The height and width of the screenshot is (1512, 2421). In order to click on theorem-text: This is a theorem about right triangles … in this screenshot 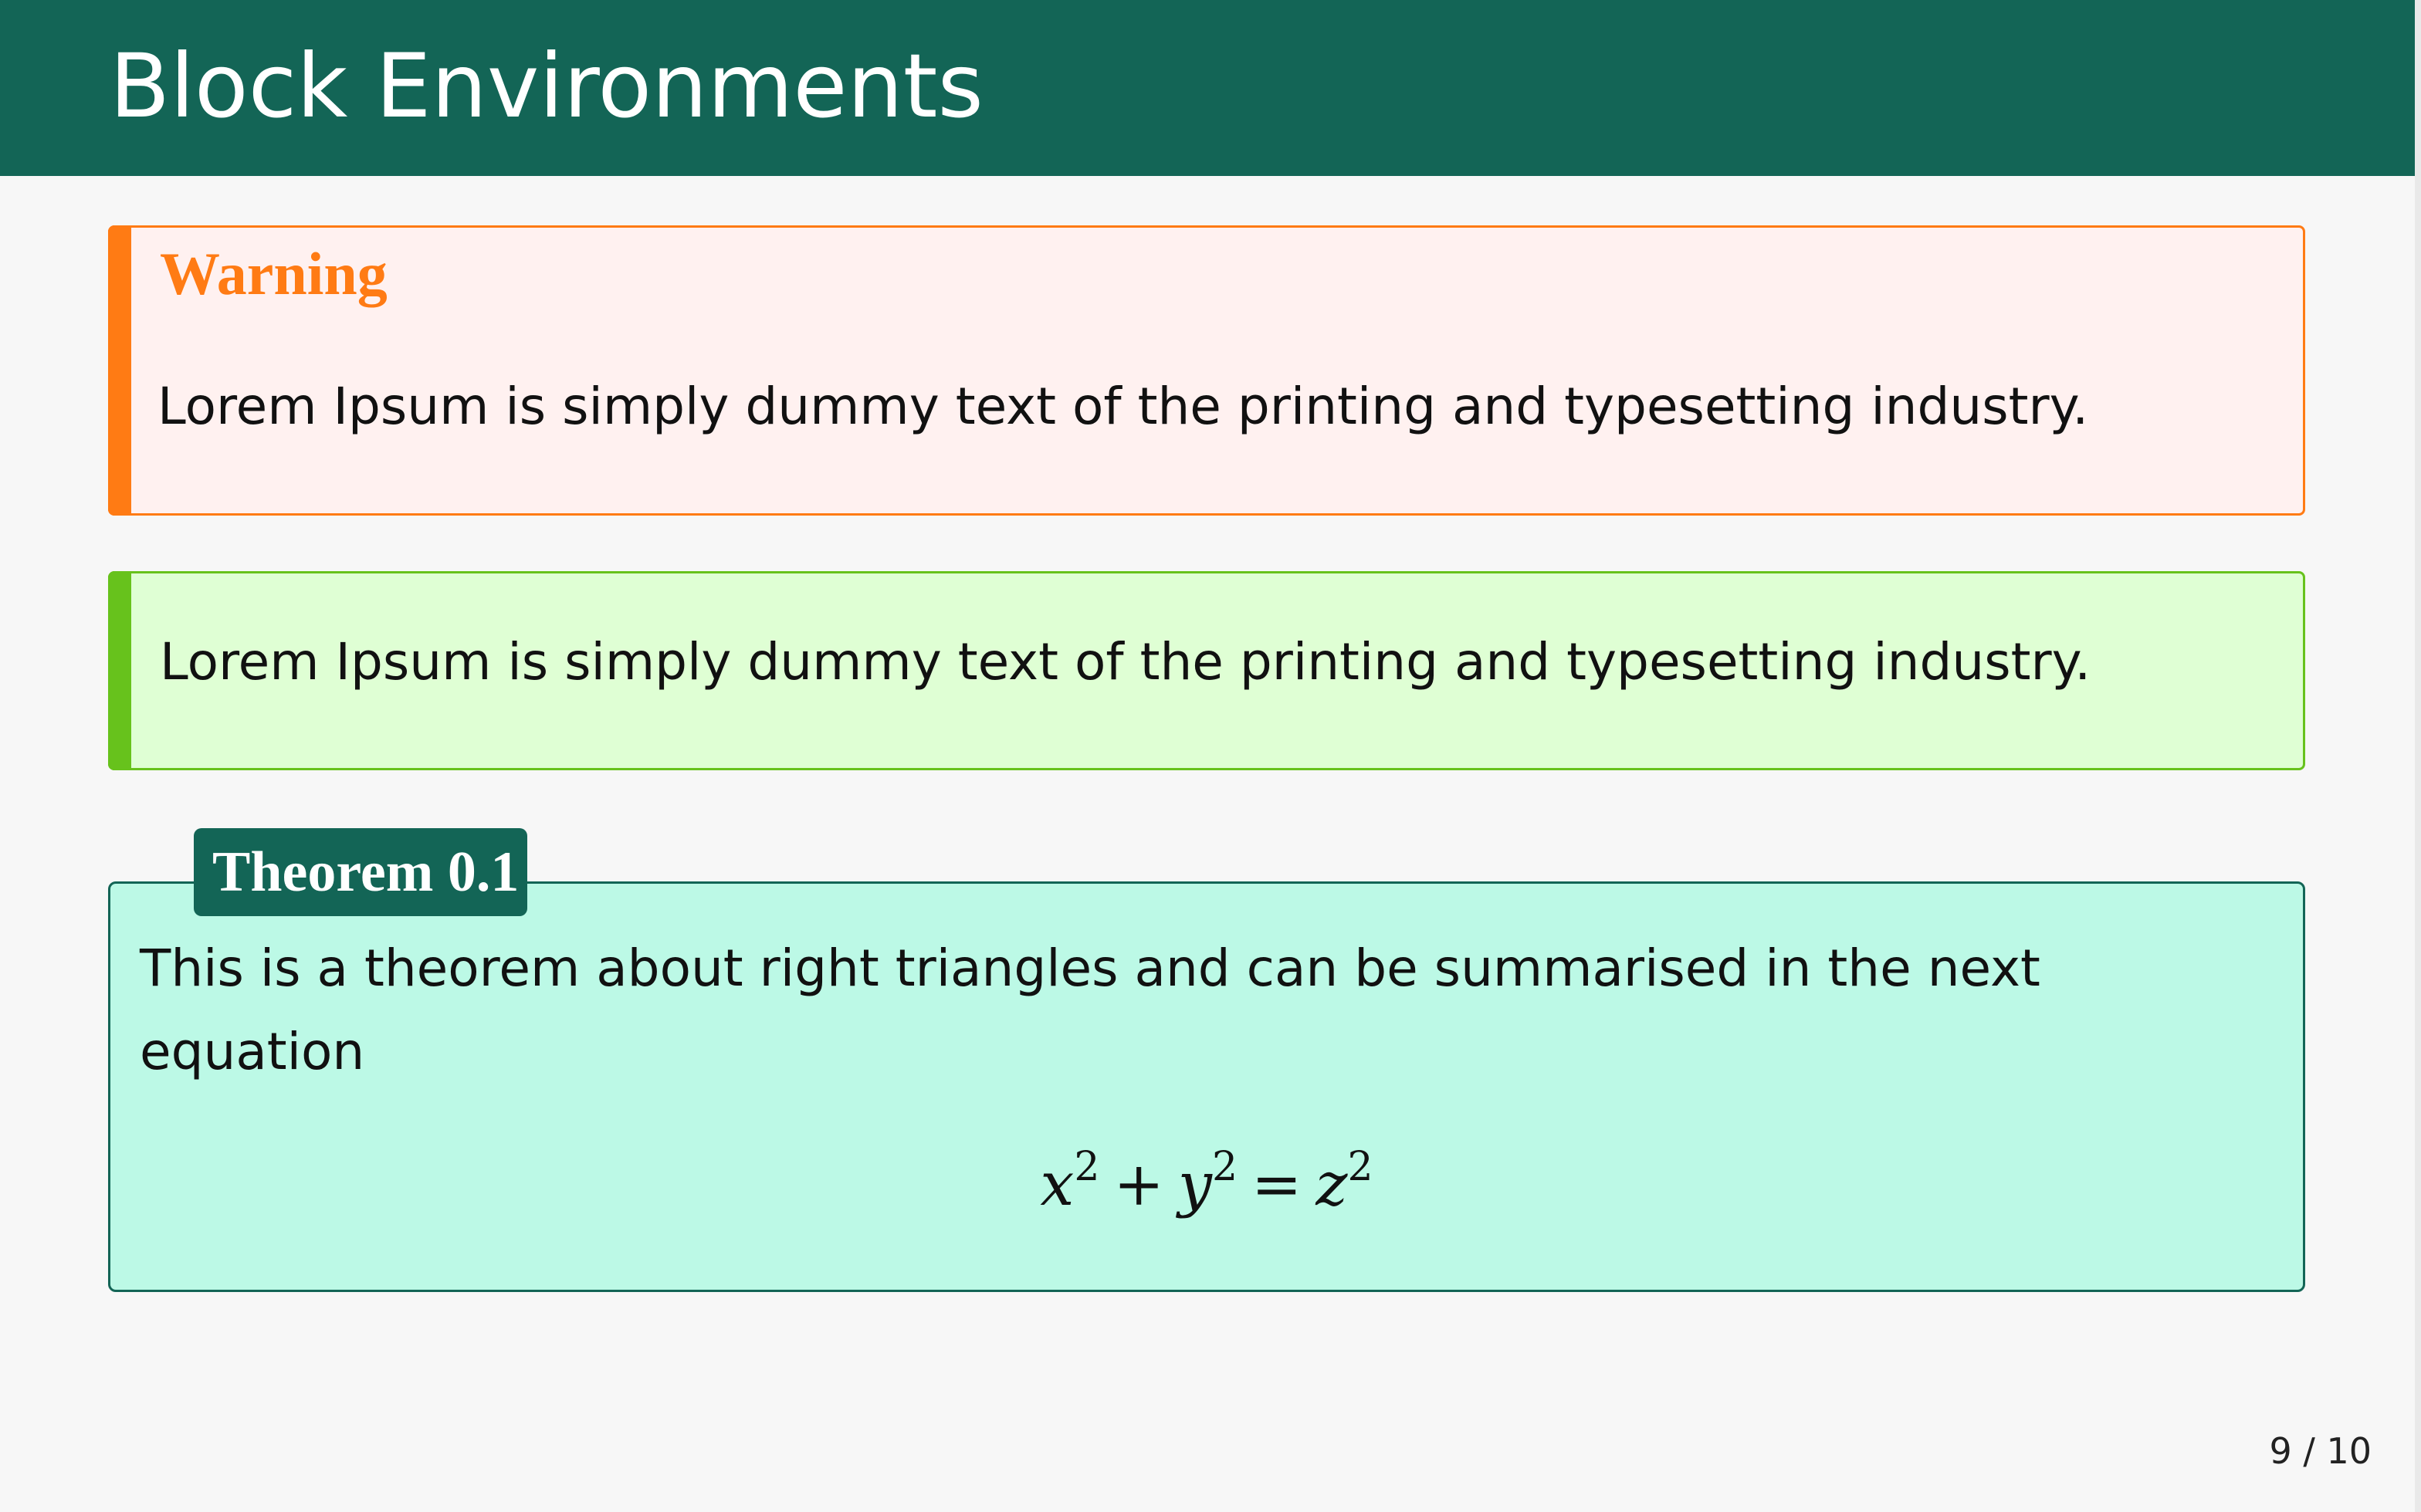, I will do `click(1090, 1010)`.